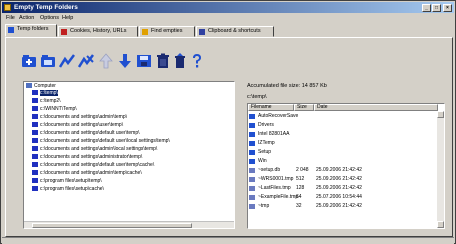  What do you see at coordinates (262, 161) in the screenshot?
I see `file-name: Win` at bounding box center [262, 161].